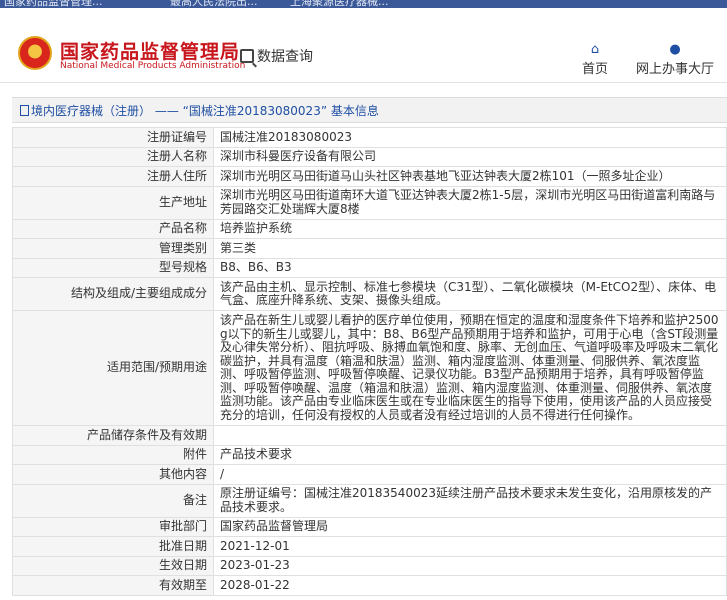 Image resolution: width=727 pixels, height=600 pixels. What do you see at coordinates (470, 248) in the screenshot?
I see `field-value: 第三类` at bounding box center [470, 248].